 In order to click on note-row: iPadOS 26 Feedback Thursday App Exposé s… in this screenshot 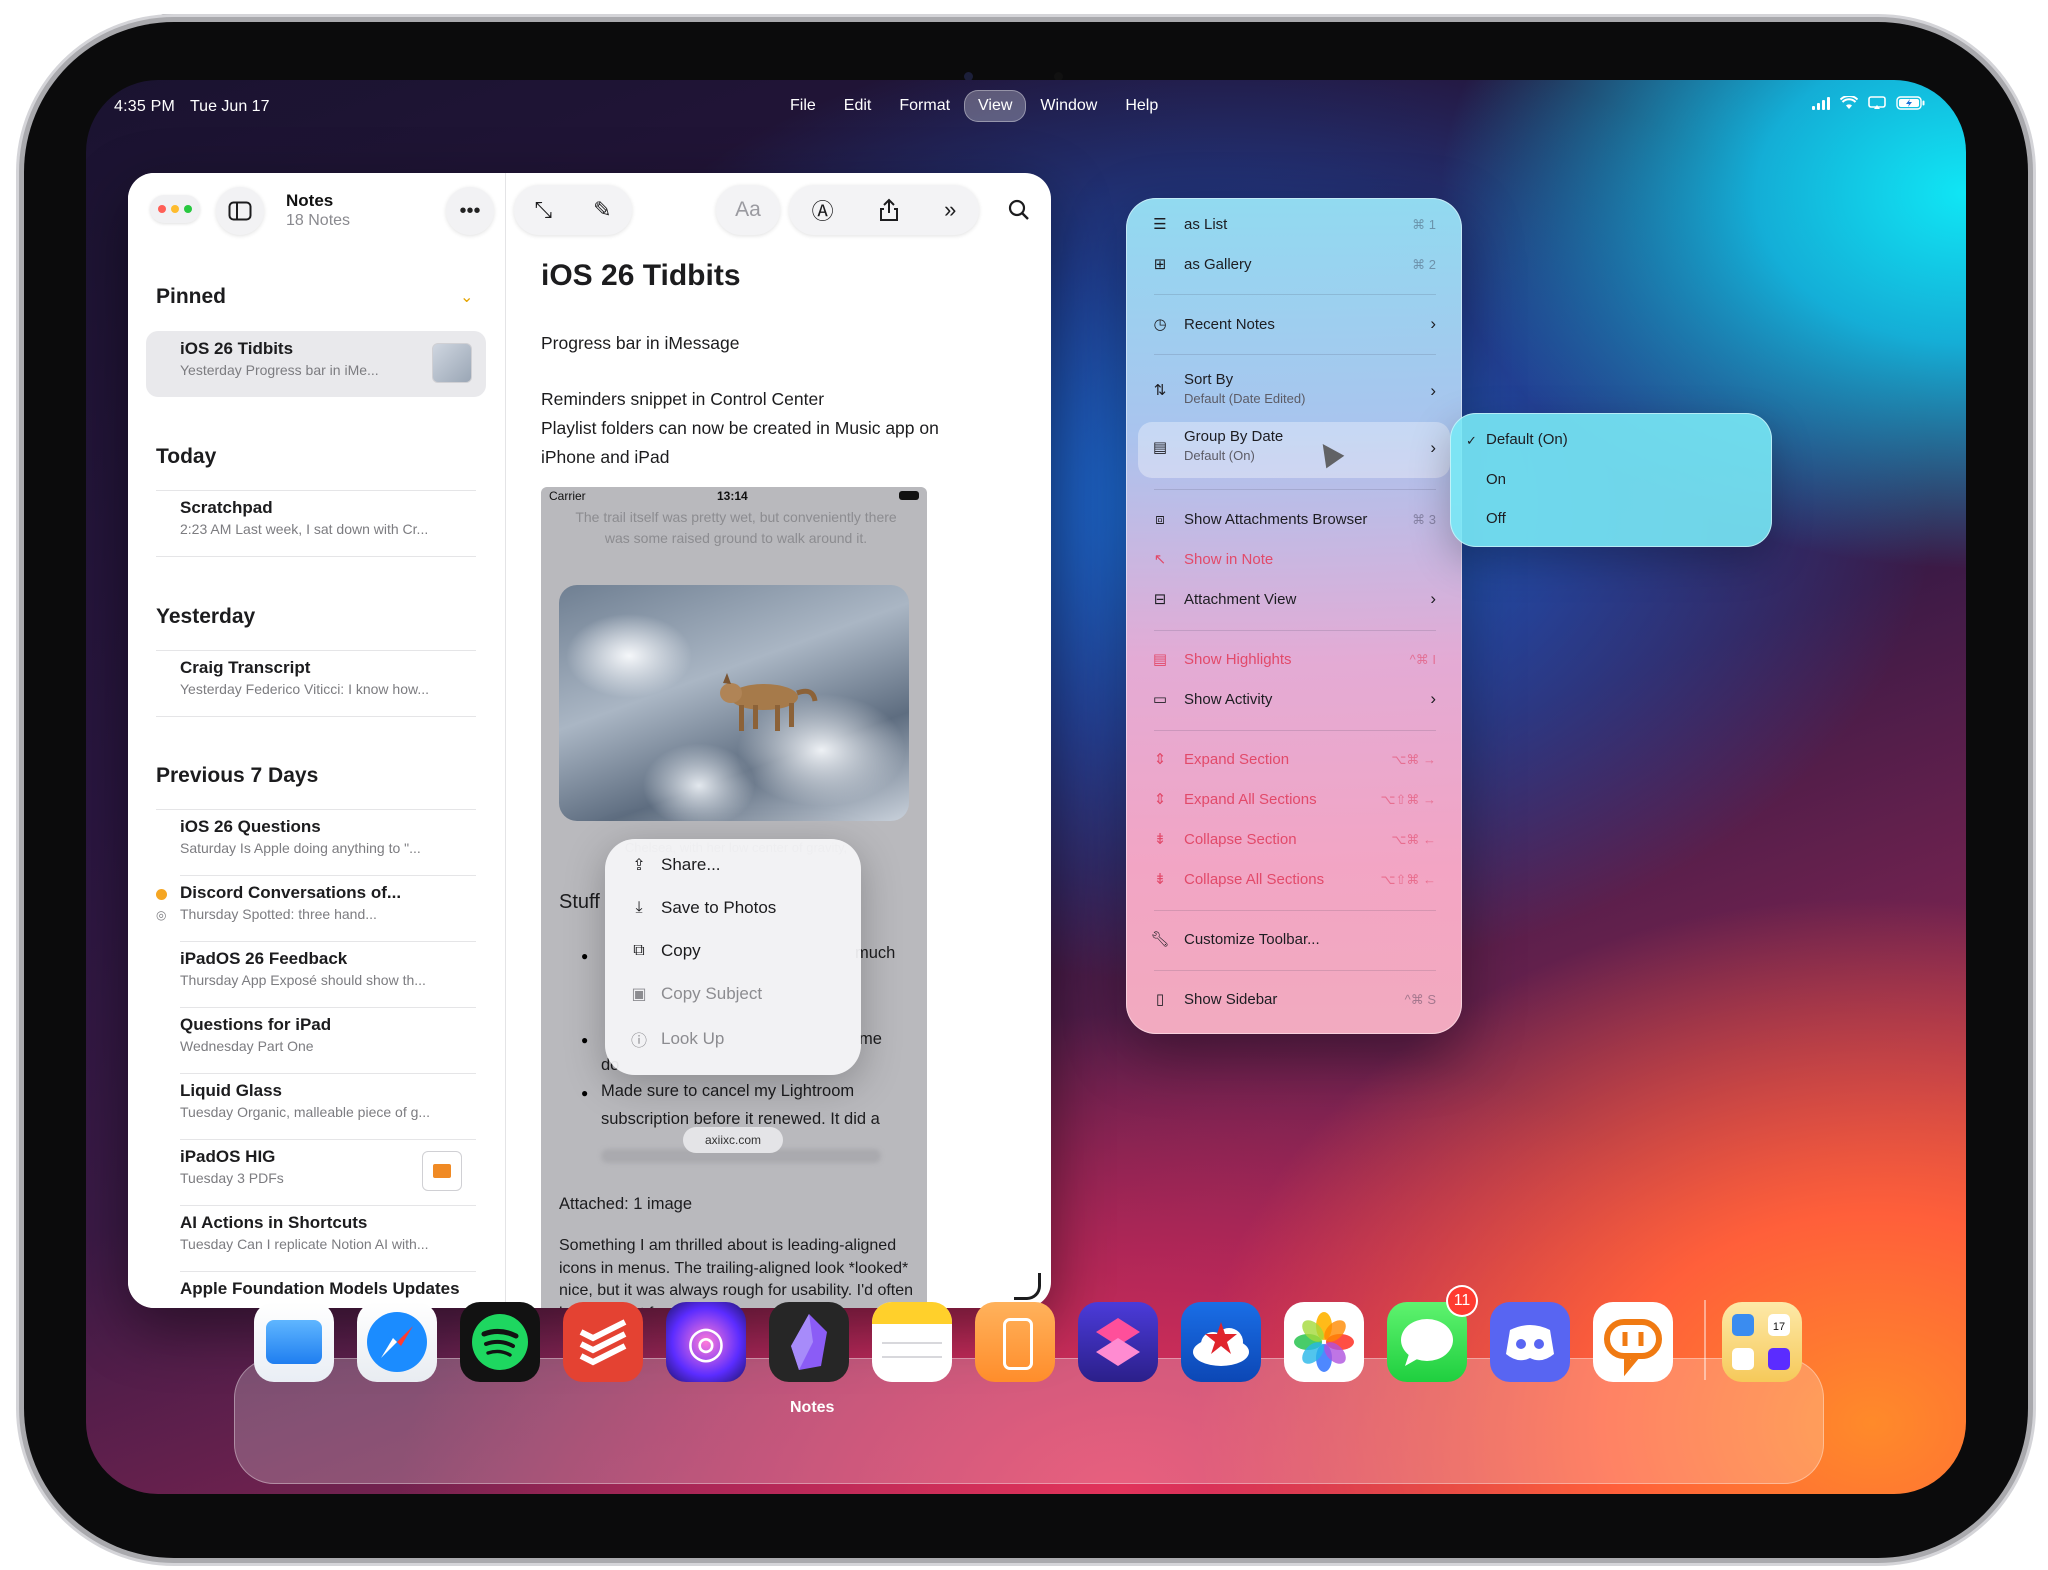, I will do `click(316, 974)`.